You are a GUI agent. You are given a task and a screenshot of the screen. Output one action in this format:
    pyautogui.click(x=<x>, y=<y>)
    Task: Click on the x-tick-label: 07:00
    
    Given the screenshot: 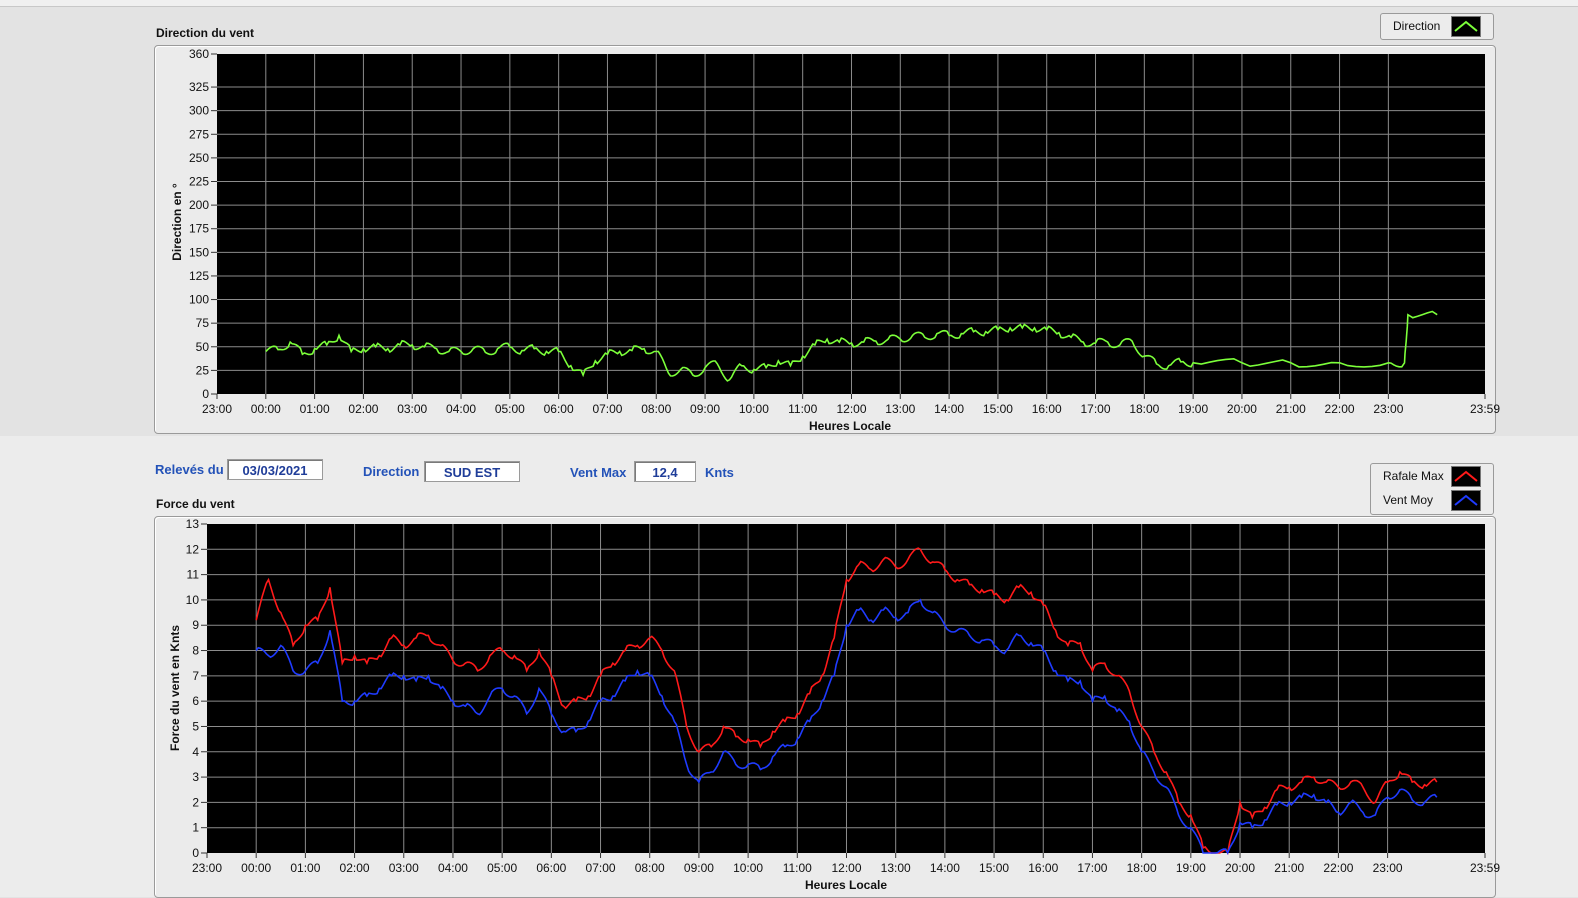 What is the action you would take?
    pyautogui.click(x=601, y=868)
    